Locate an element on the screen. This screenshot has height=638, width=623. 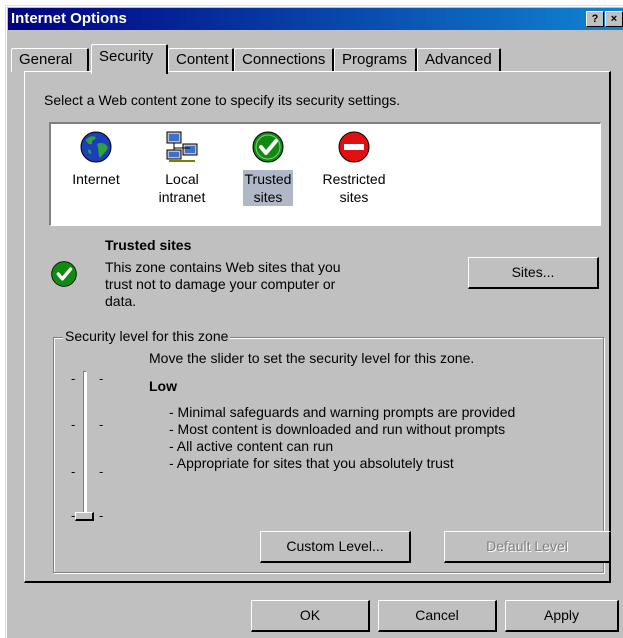
zone-local-intranet-label: Local intranet is located at coordinates (182, 188).